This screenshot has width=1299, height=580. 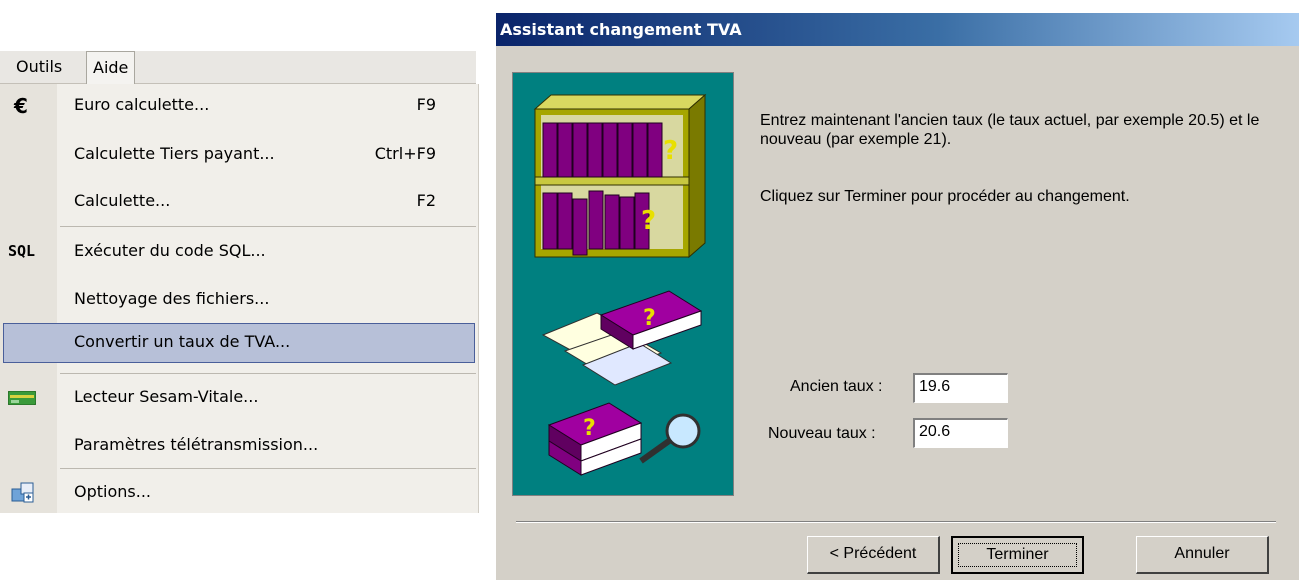 I want to click on cancel-button: Annuler, so click(x=1202, y=555).